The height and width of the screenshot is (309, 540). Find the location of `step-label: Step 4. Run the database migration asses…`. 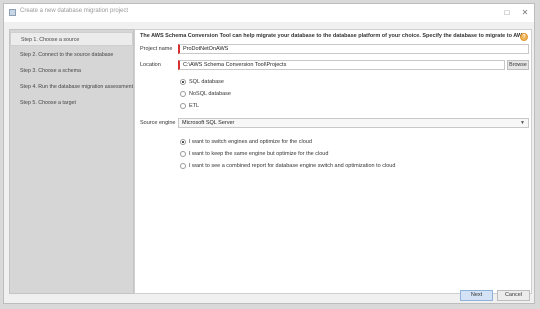

step-label: Step 4. Run the database migration asses… is located at coordinates (77, 87).